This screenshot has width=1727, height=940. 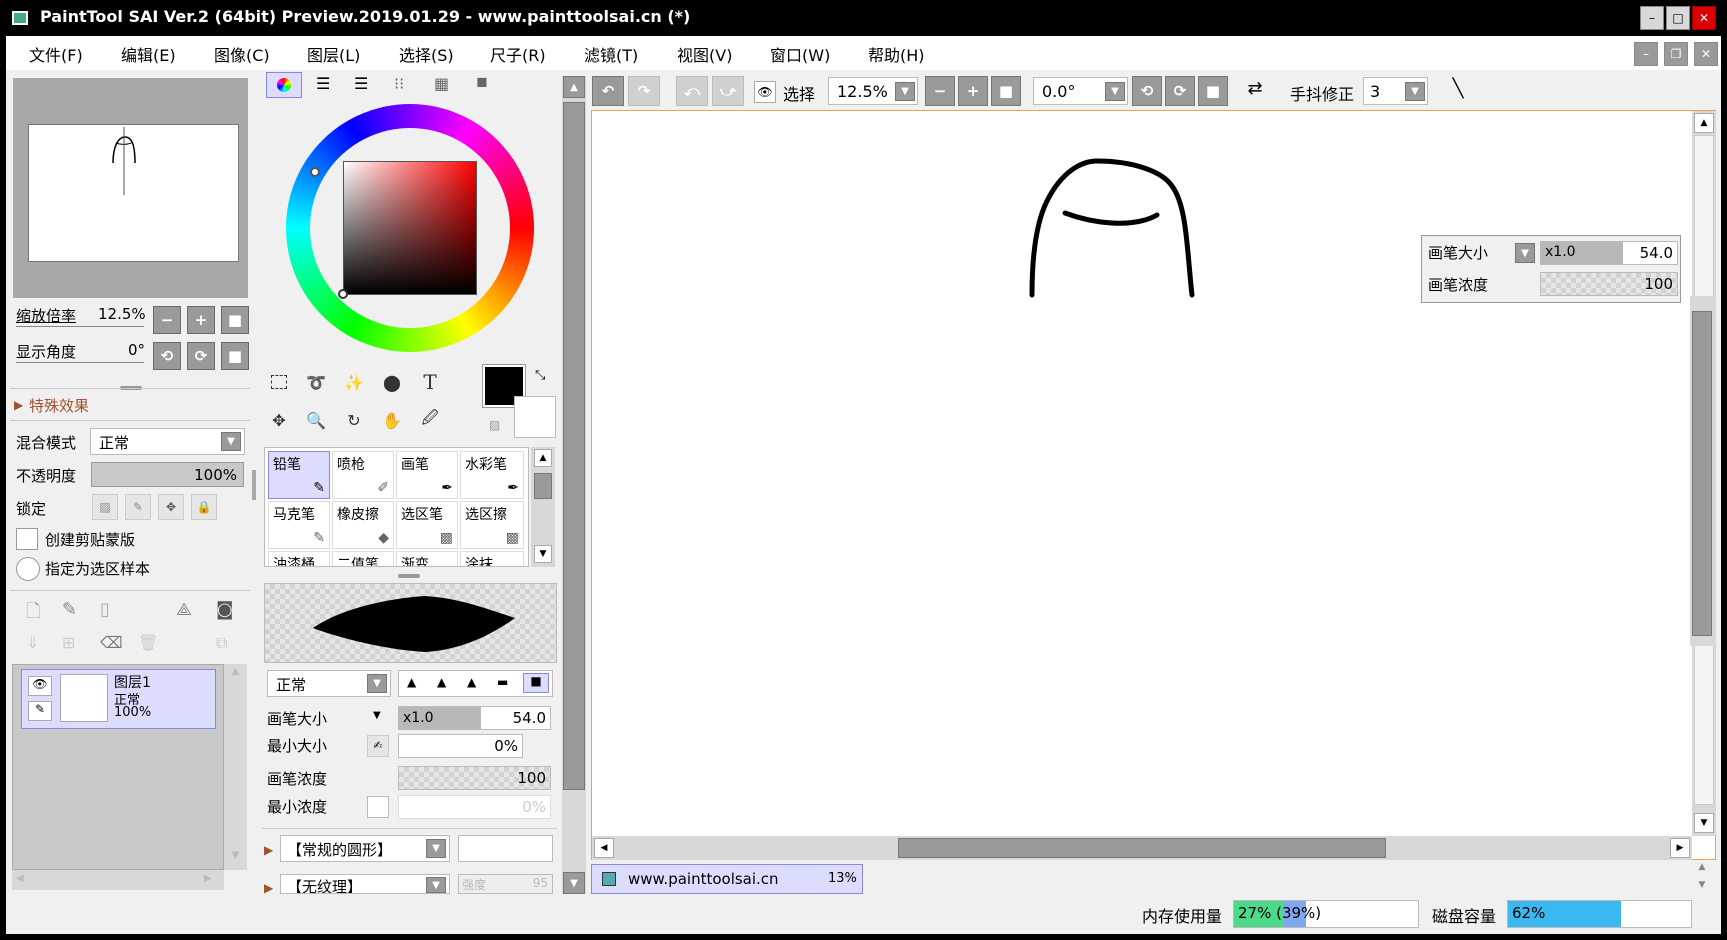 What do you see at coordinates (80, 362) in the screenshot?
I see `angle-slider` at bounding box center [80, 362].